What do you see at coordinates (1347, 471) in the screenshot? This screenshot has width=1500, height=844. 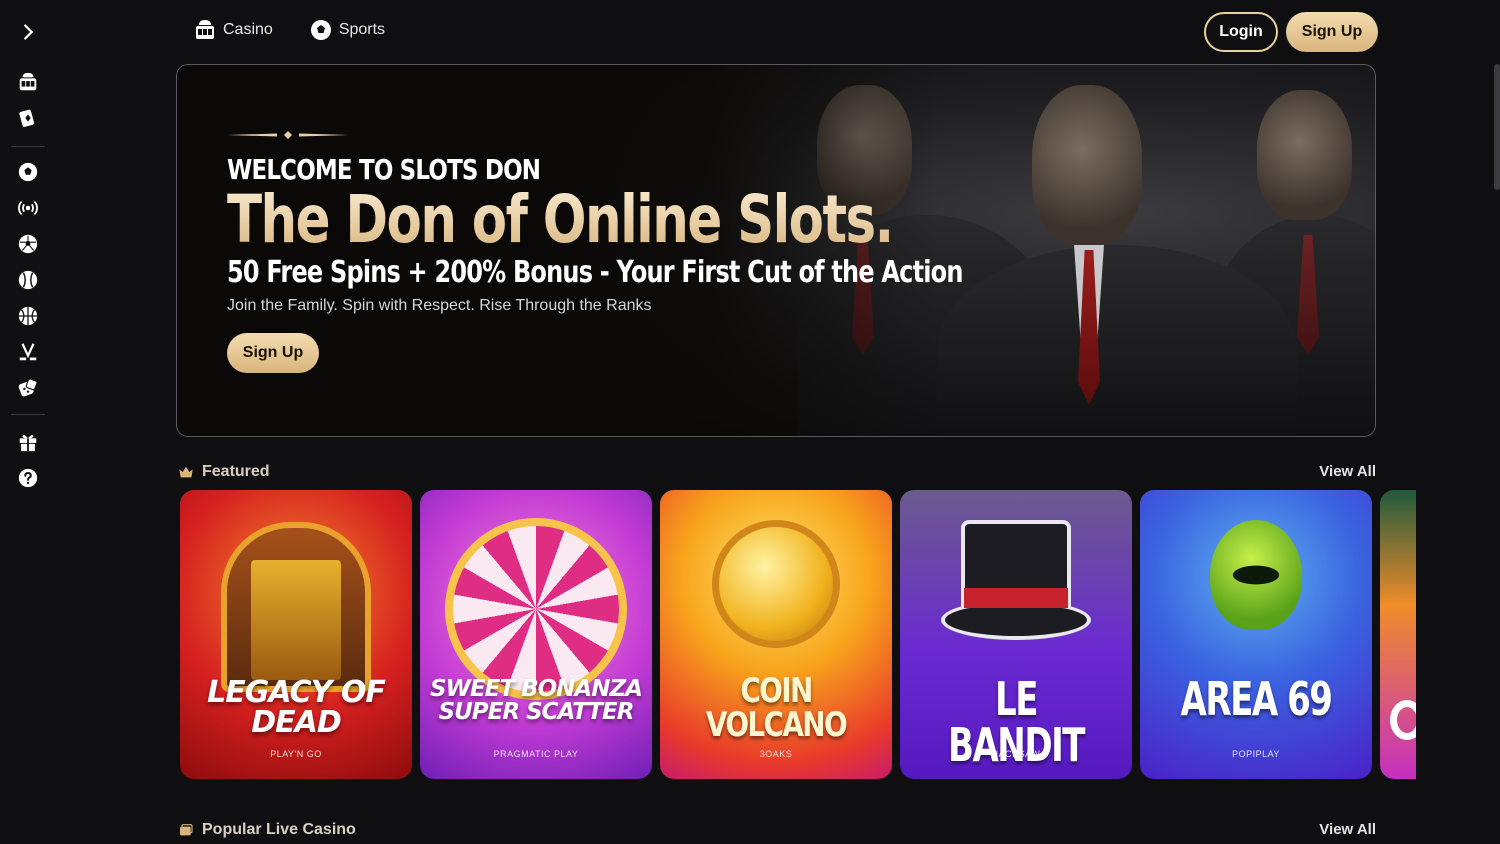 I see `featured-view-all-link: View All` at bounding box center [1347, 471].